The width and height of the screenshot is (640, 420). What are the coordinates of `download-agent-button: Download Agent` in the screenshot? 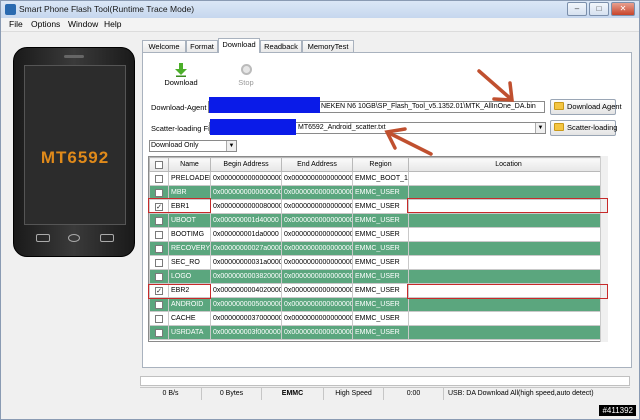 It's located at (586, 107).